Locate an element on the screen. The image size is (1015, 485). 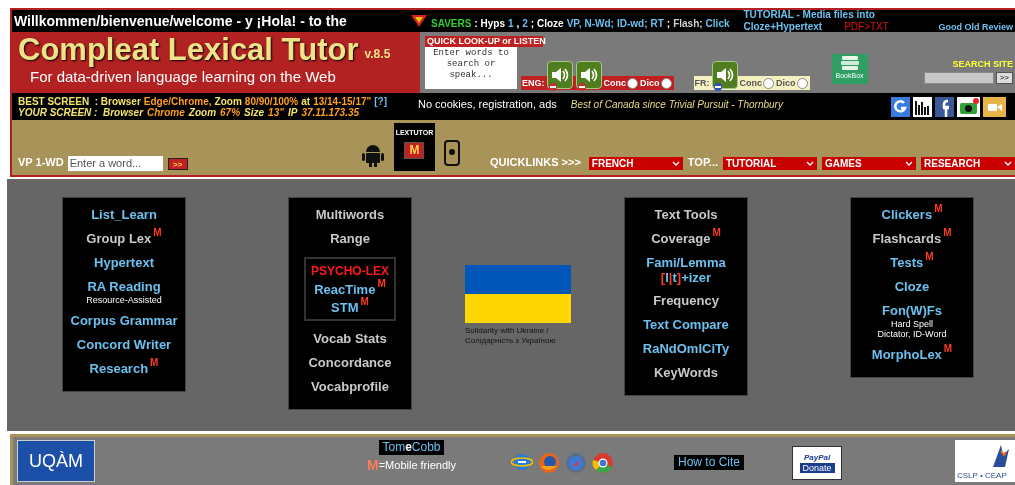
tool-link: Fon(W)Fs is located at coordinates (912, 311).